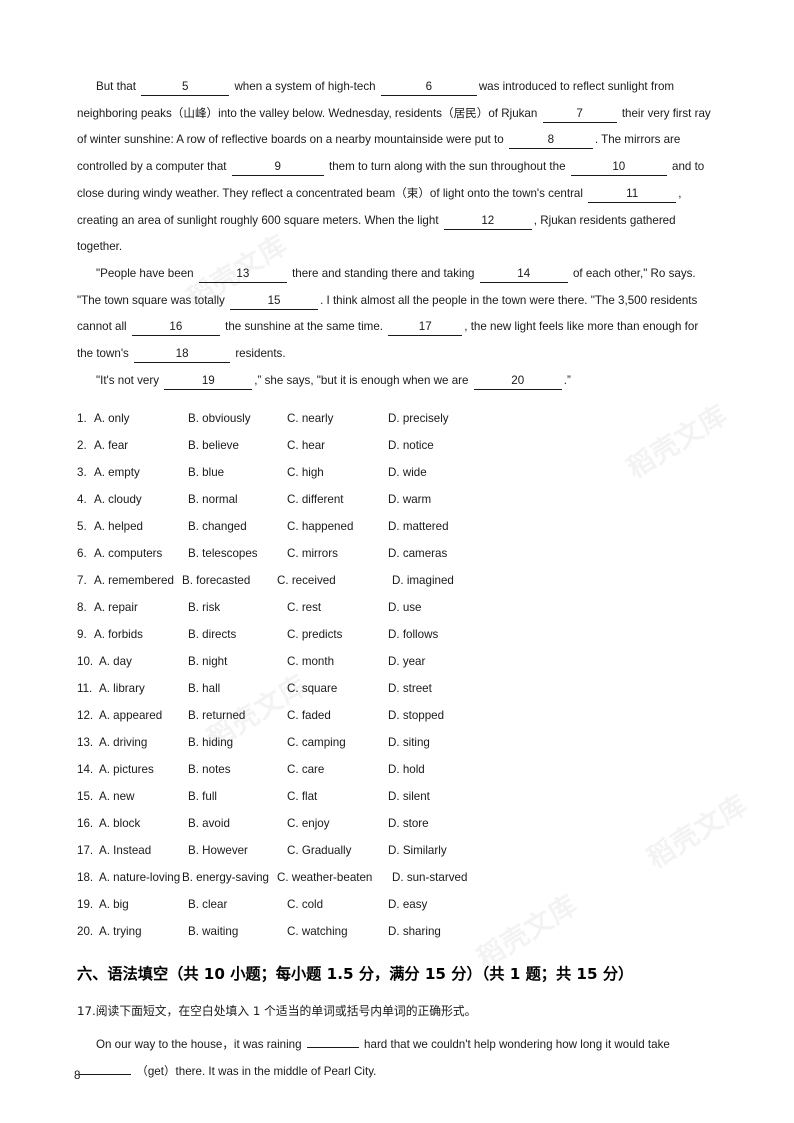  What do you see at coordinates (175, 328) in the screenshot?
I see `cloze-blank-16: 16` at bounding box center [175, 328].